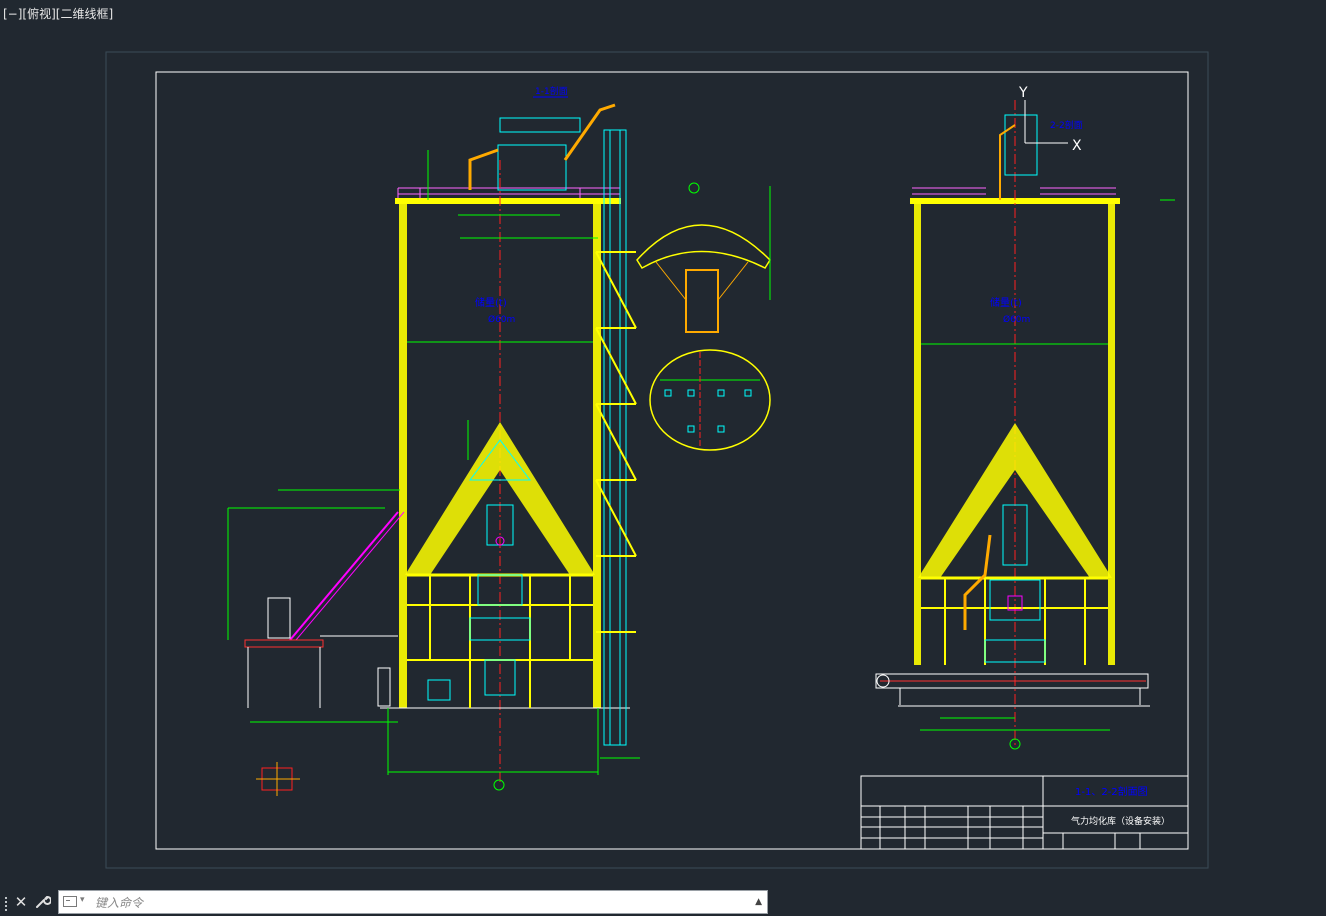 This screenshot has width=1326, height=916. I want to click on silo-a-capacity: 储量(t), so click(491, 302).